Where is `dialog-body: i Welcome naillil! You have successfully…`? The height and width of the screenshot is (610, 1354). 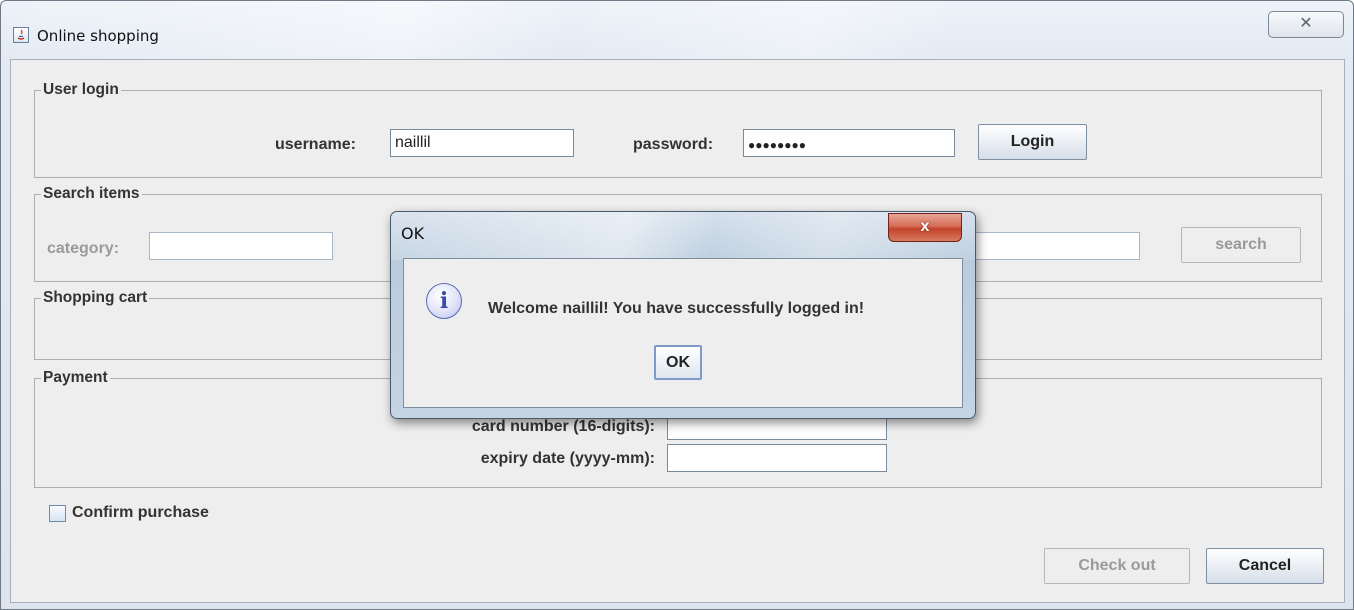
dialog-body: i Welcome naillil! You have successfully… is located at coordinates (683, 333).